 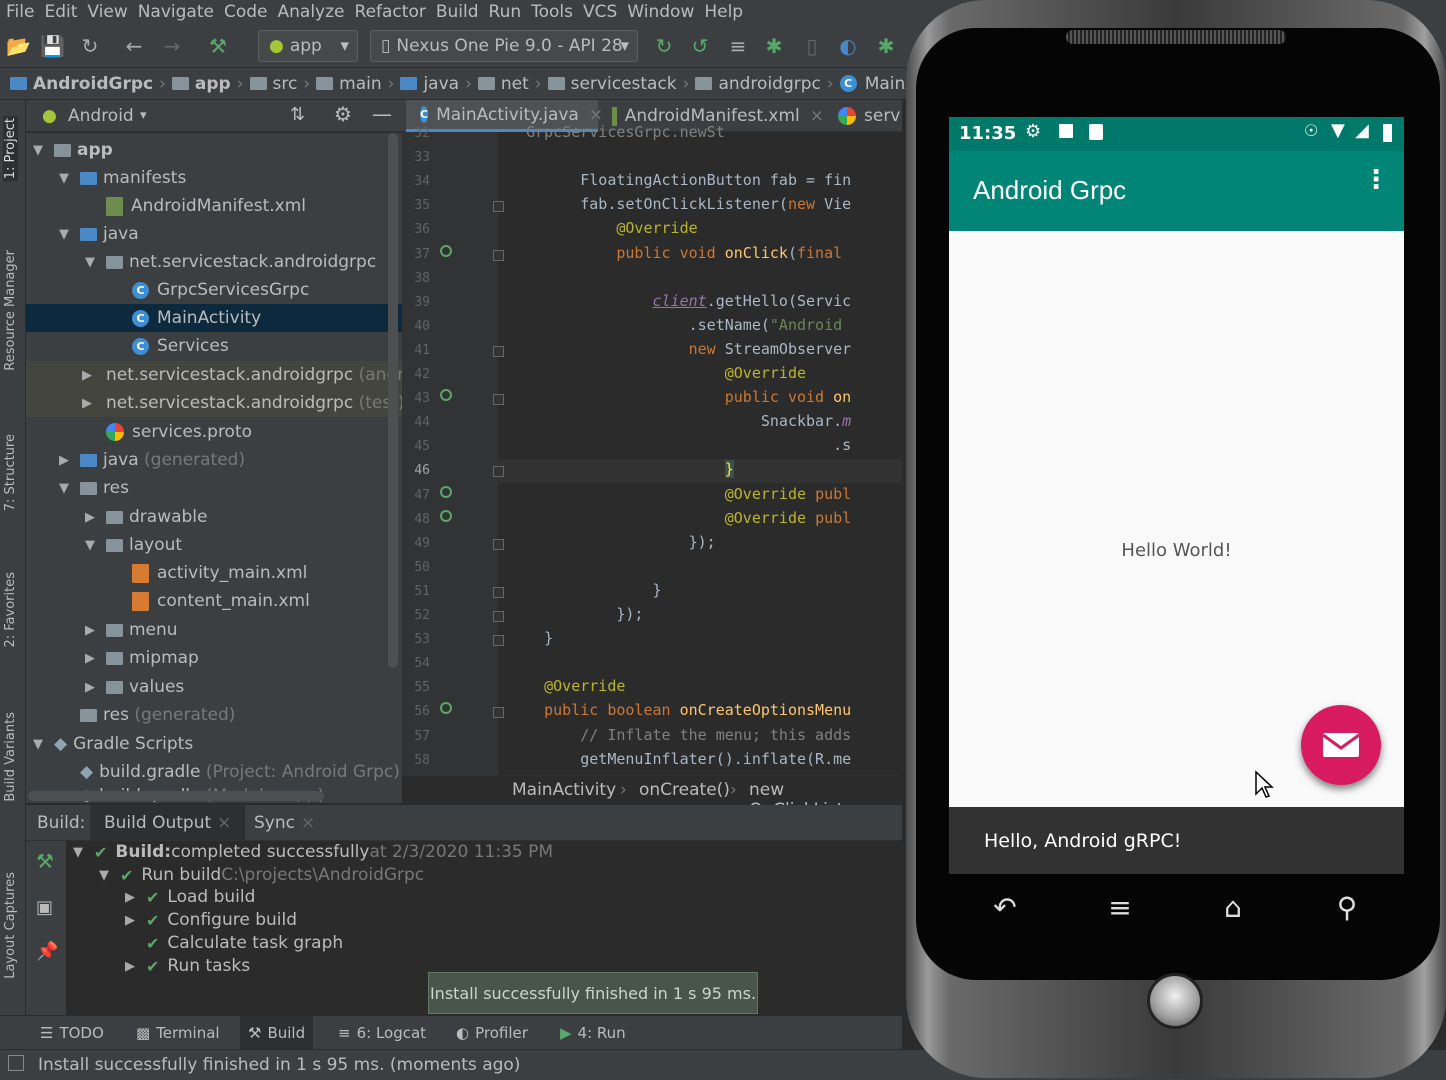 What do you see at coordinates (1341, 745) in the screenshot?
I see `fab-button` at bounding box center [1341, 745].